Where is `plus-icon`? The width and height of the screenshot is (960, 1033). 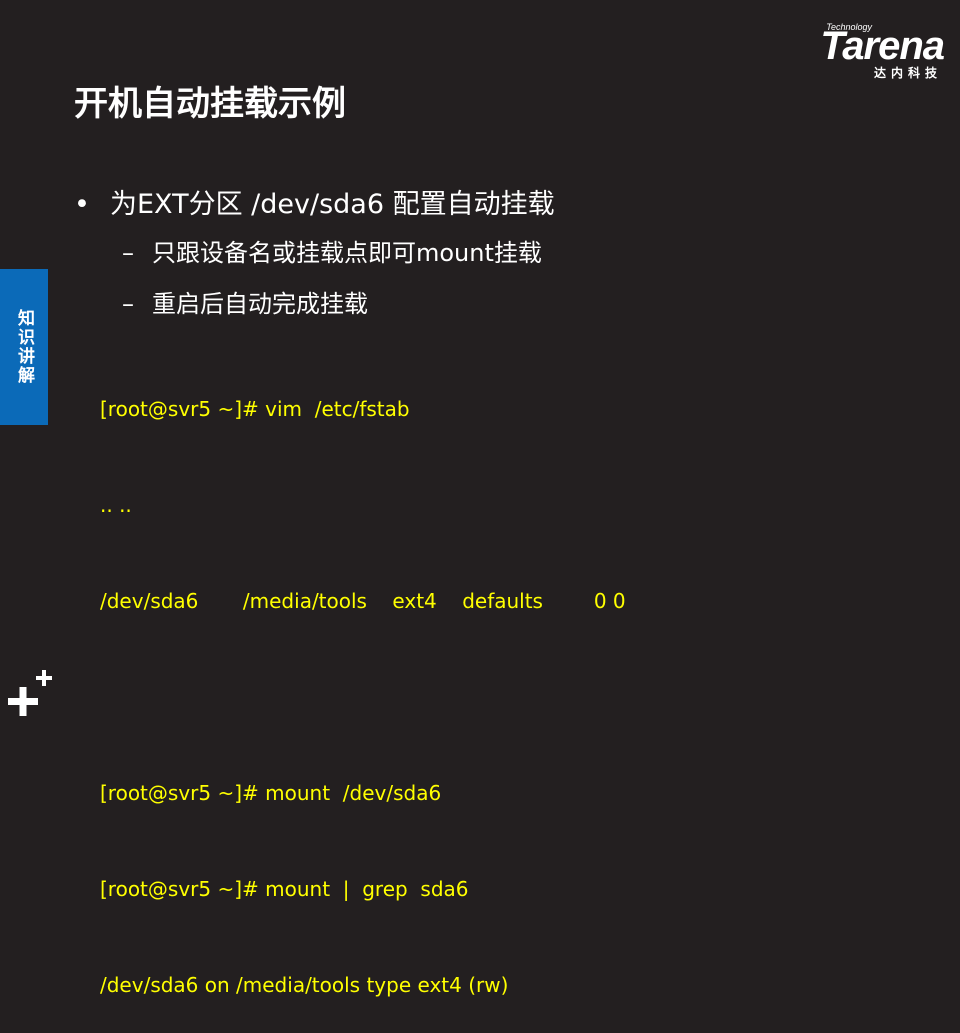 plus-icon is located at coordinates (30, 693).